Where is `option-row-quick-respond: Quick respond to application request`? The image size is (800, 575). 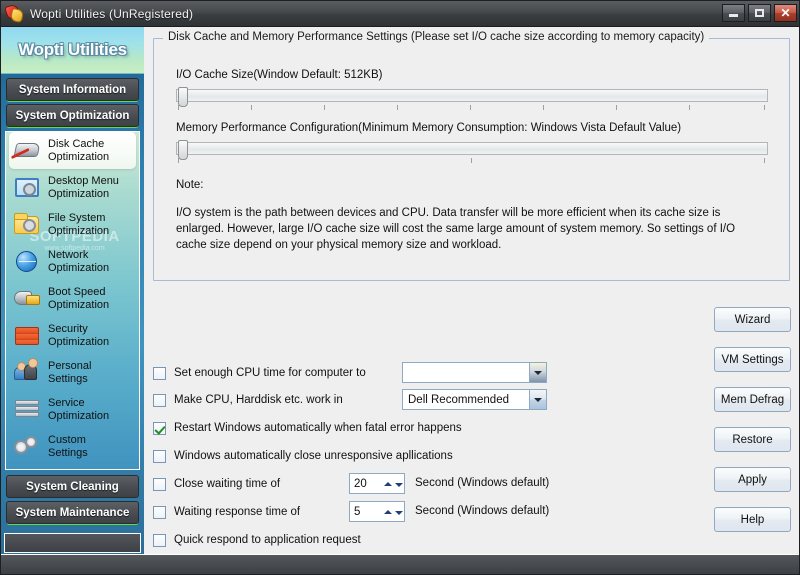 option-row-quick-respond: Quick respond to application request is located at coordinates (257, 540).